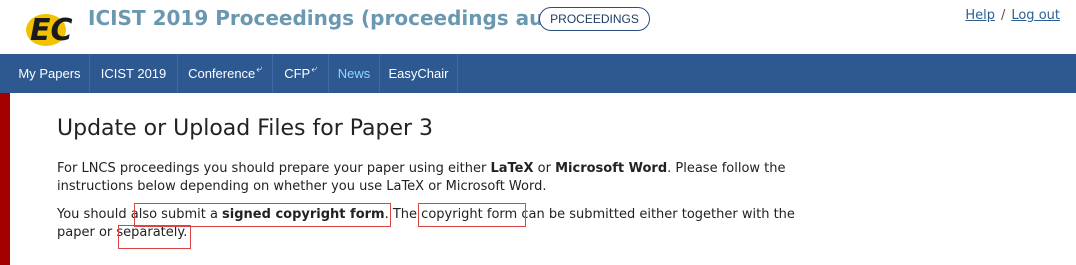 The height and width of the screenshot is (265, 1076). I want to click on menu-item-cfp: CFP ⤶, so click(301, 73).